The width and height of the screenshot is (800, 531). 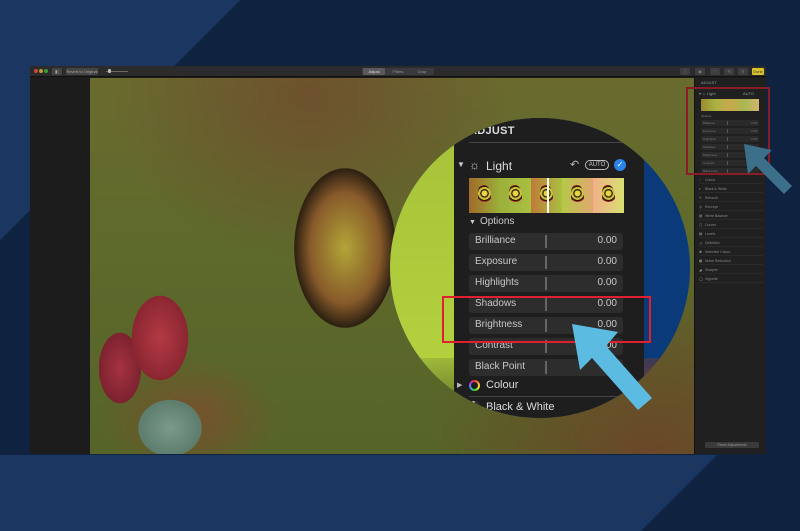 I want to click on reset-adjustments-button: Reset Adjustments, so click(x=732, y=445).